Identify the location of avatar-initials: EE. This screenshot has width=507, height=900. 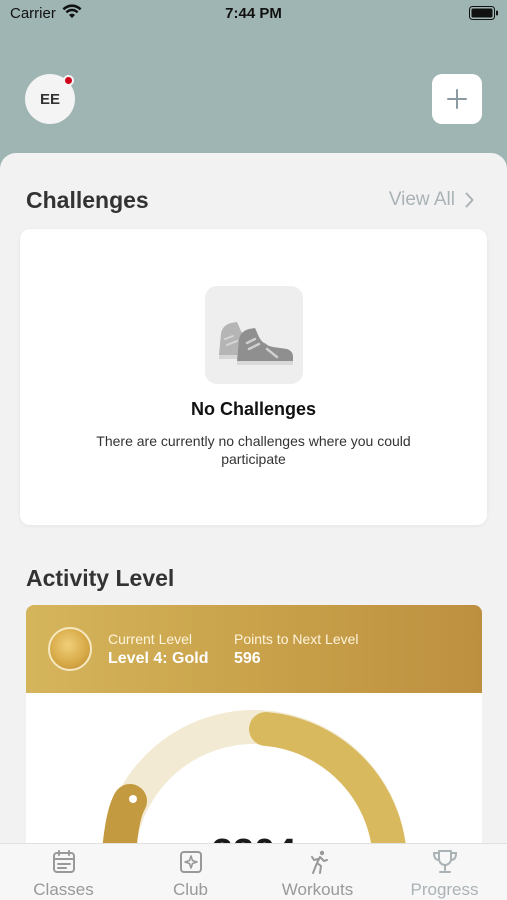
(49, 99).